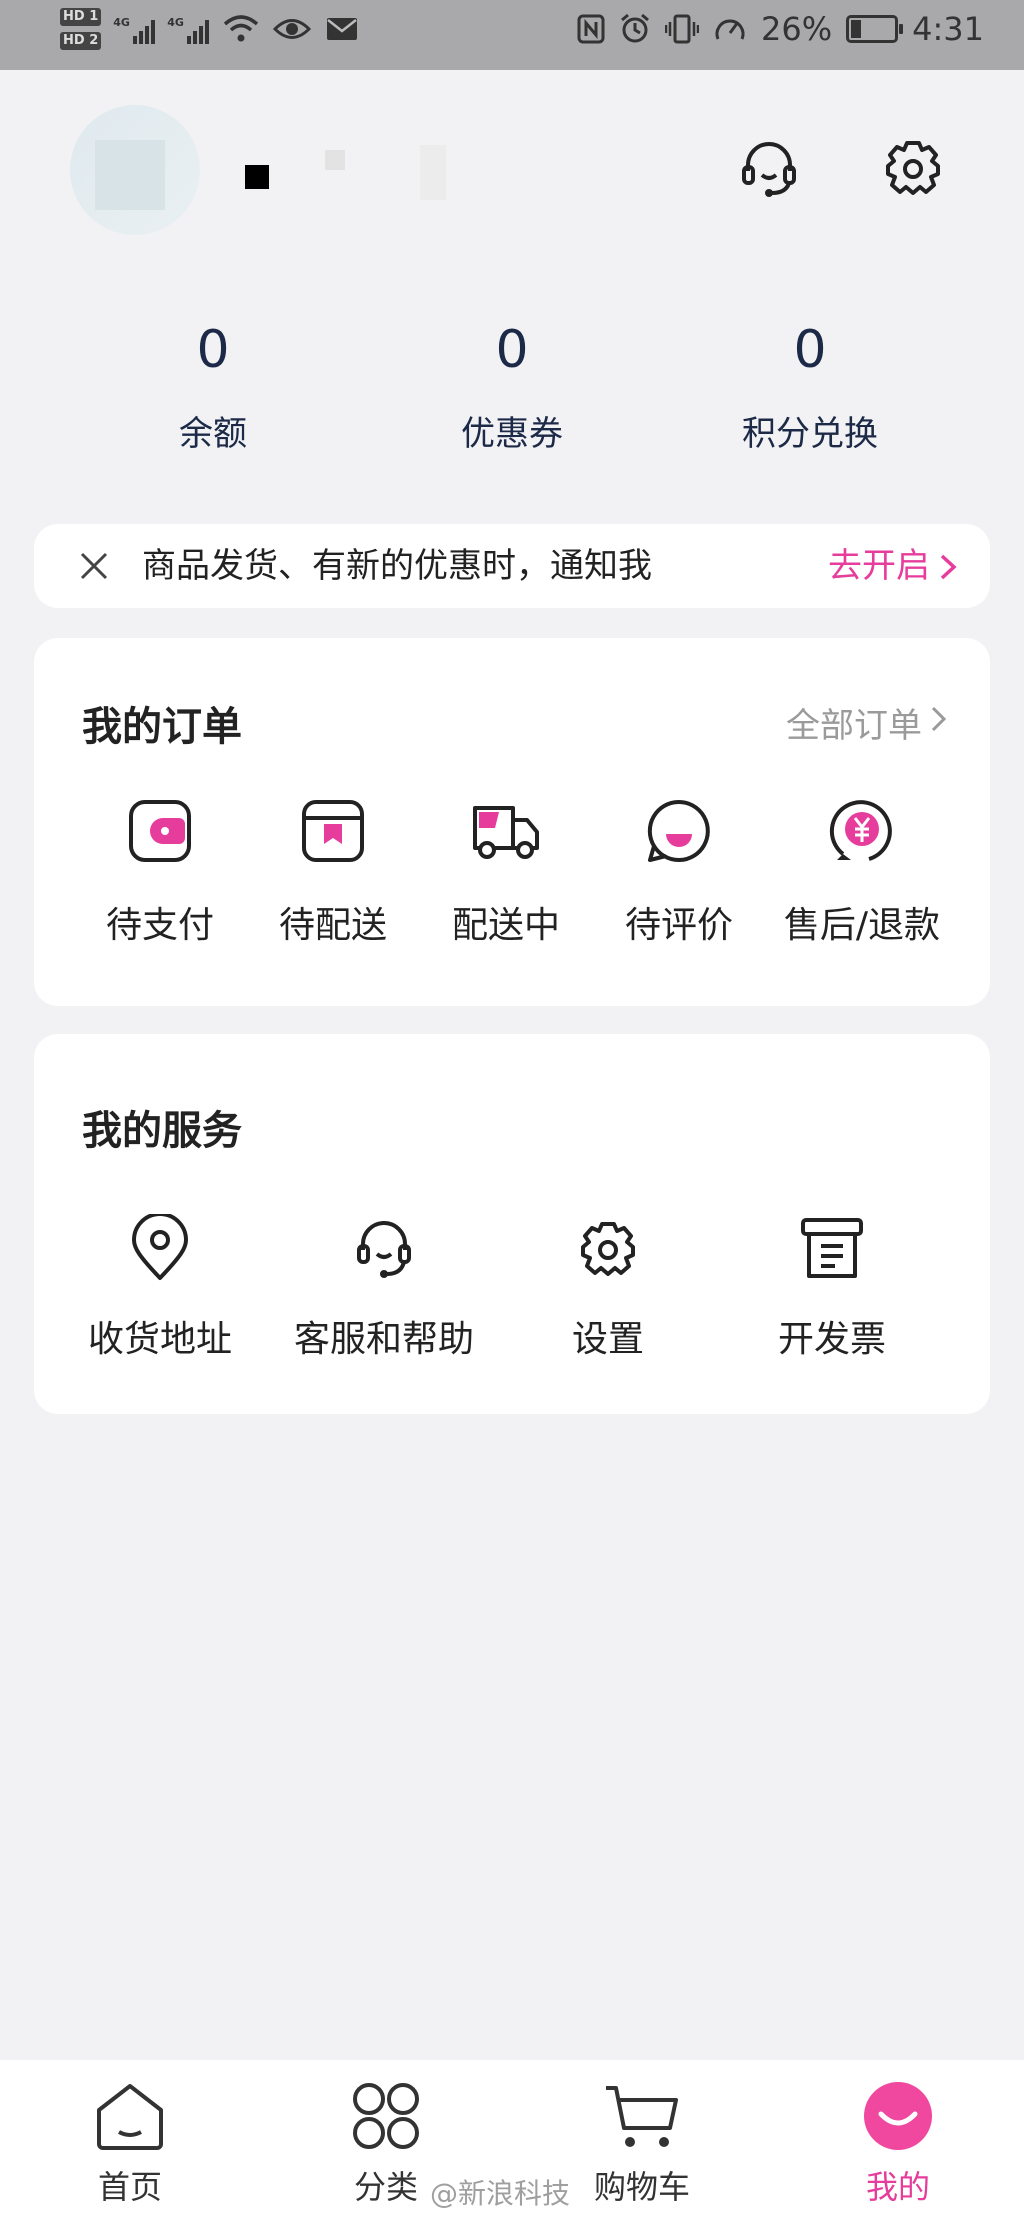 Image resolution: width=1024 pixels, height=2219 pixels. What do you see at coordinates (384, 1288) in the screenshot?
I see `service-help: 客服和帮助` at bounding box center [384, 1288].